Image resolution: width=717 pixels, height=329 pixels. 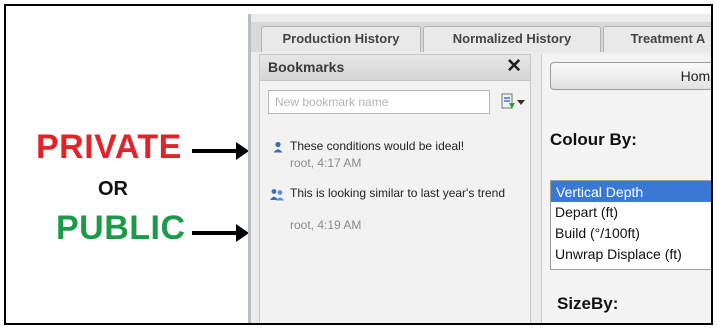 What do you see at coordinates (521, 102) in the screenshot?
I see `chevron-down-icon` at bounding box center [521, 102].